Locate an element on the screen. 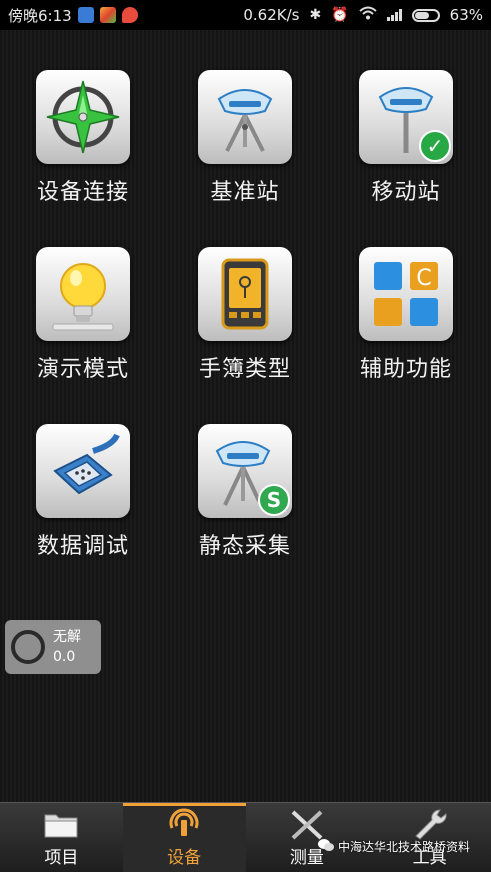 The width and height of the screenshot is (491, 872). bottom-nav: 项目 设备 测量 工具 is located at coordinates (245, 837).